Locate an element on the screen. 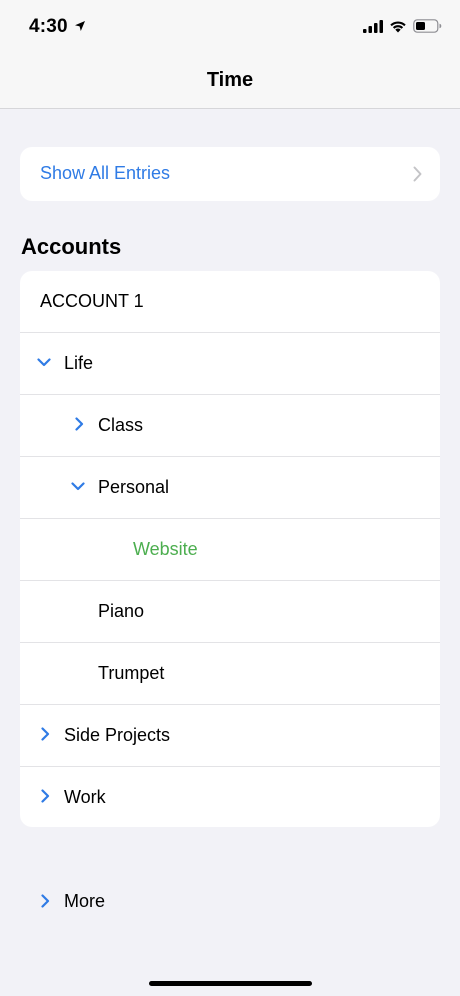 This screenshot has width=460, height=996. list-item-label: ACCOUNT 1 is located at coordinates (92, 301).